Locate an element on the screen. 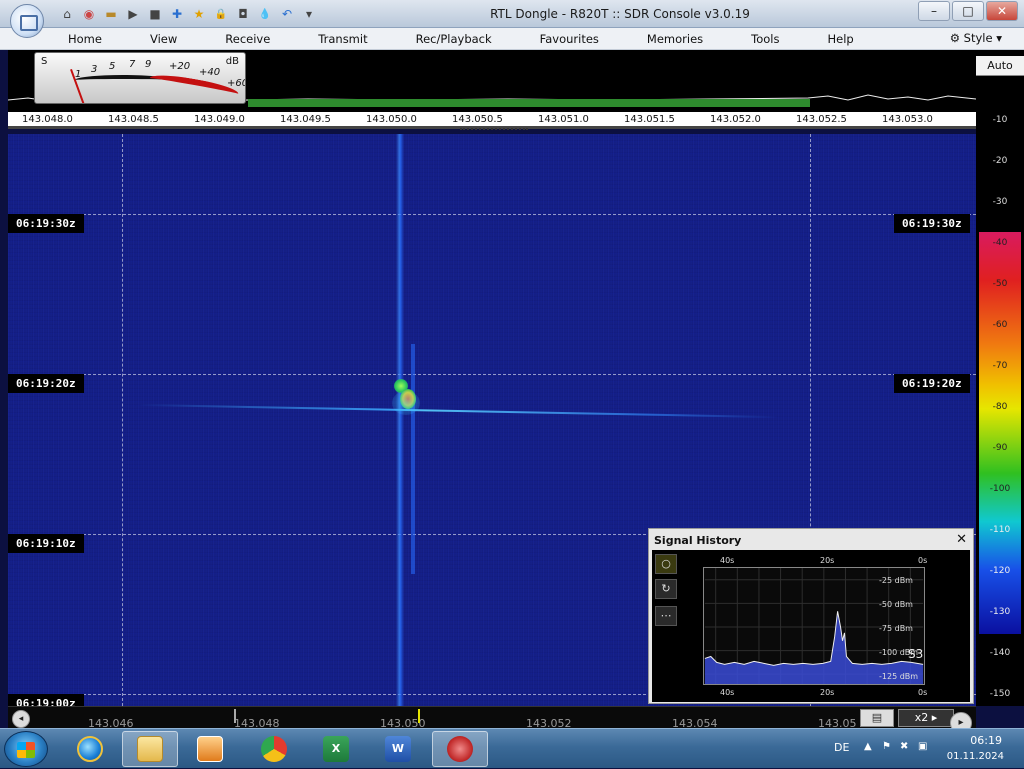  y-axis-label: -75 dBm is located at coordinates (896, 628).